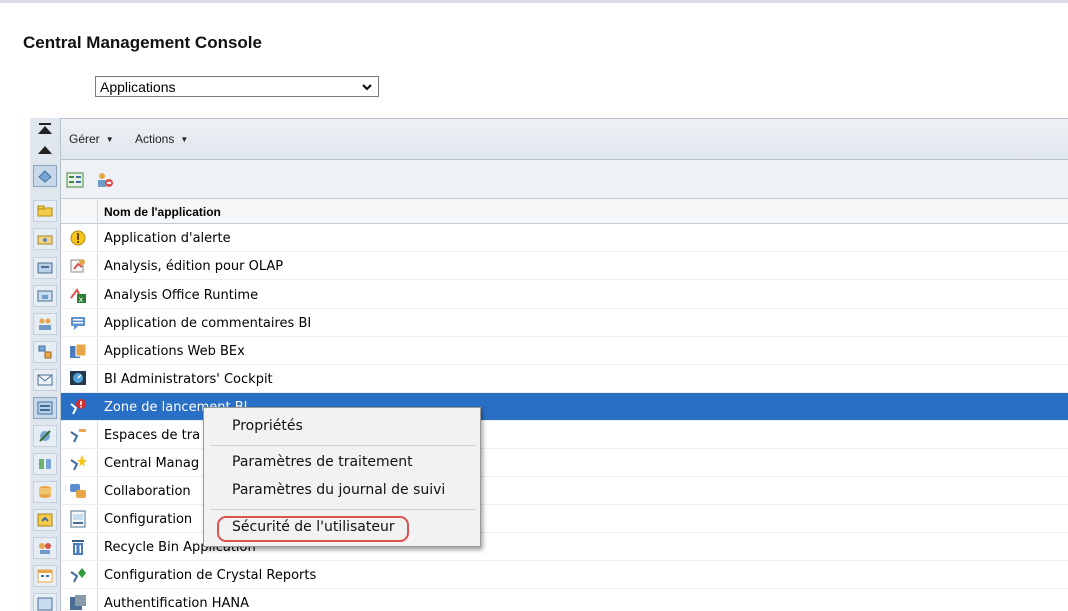  I want to click on manage-menu-label: Gérer, so click(84, 139).